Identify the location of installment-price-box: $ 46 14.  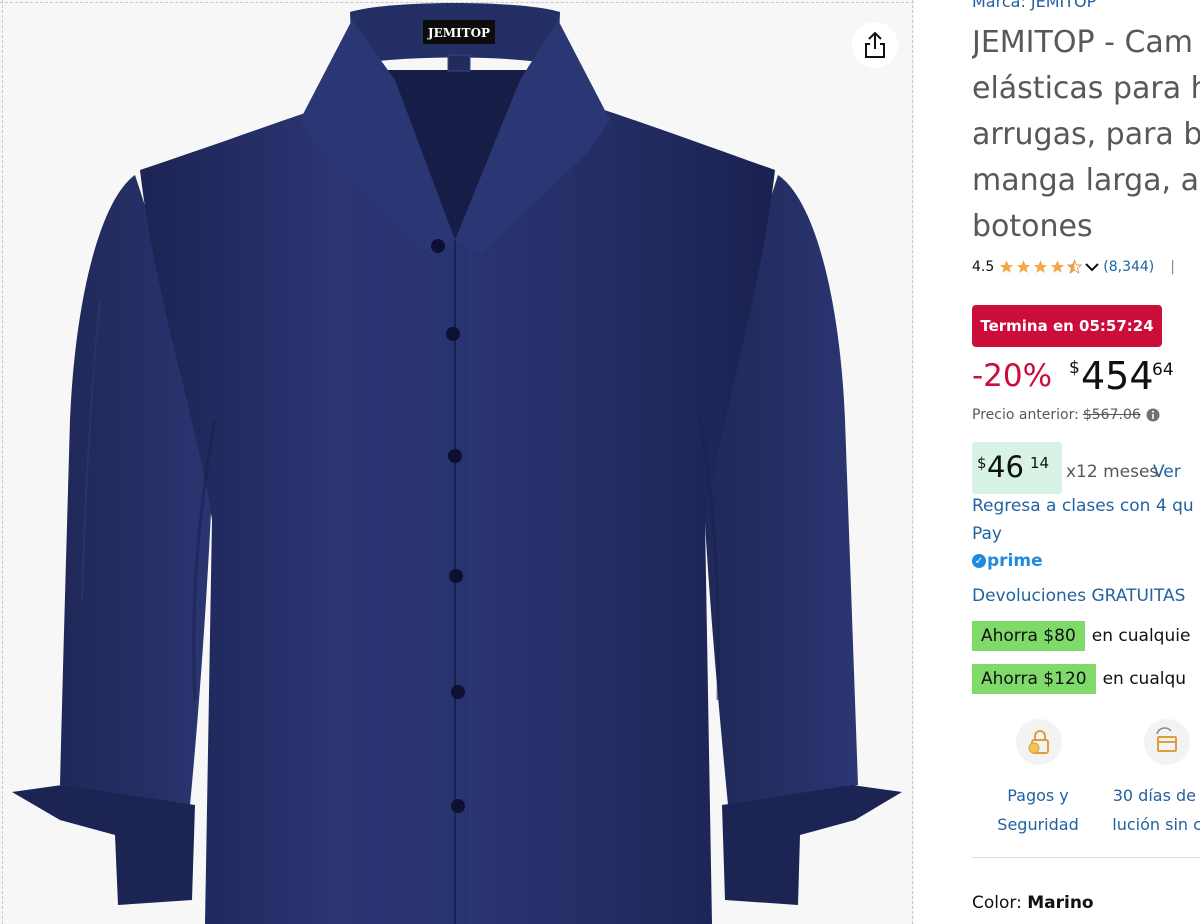
(1017, 468).